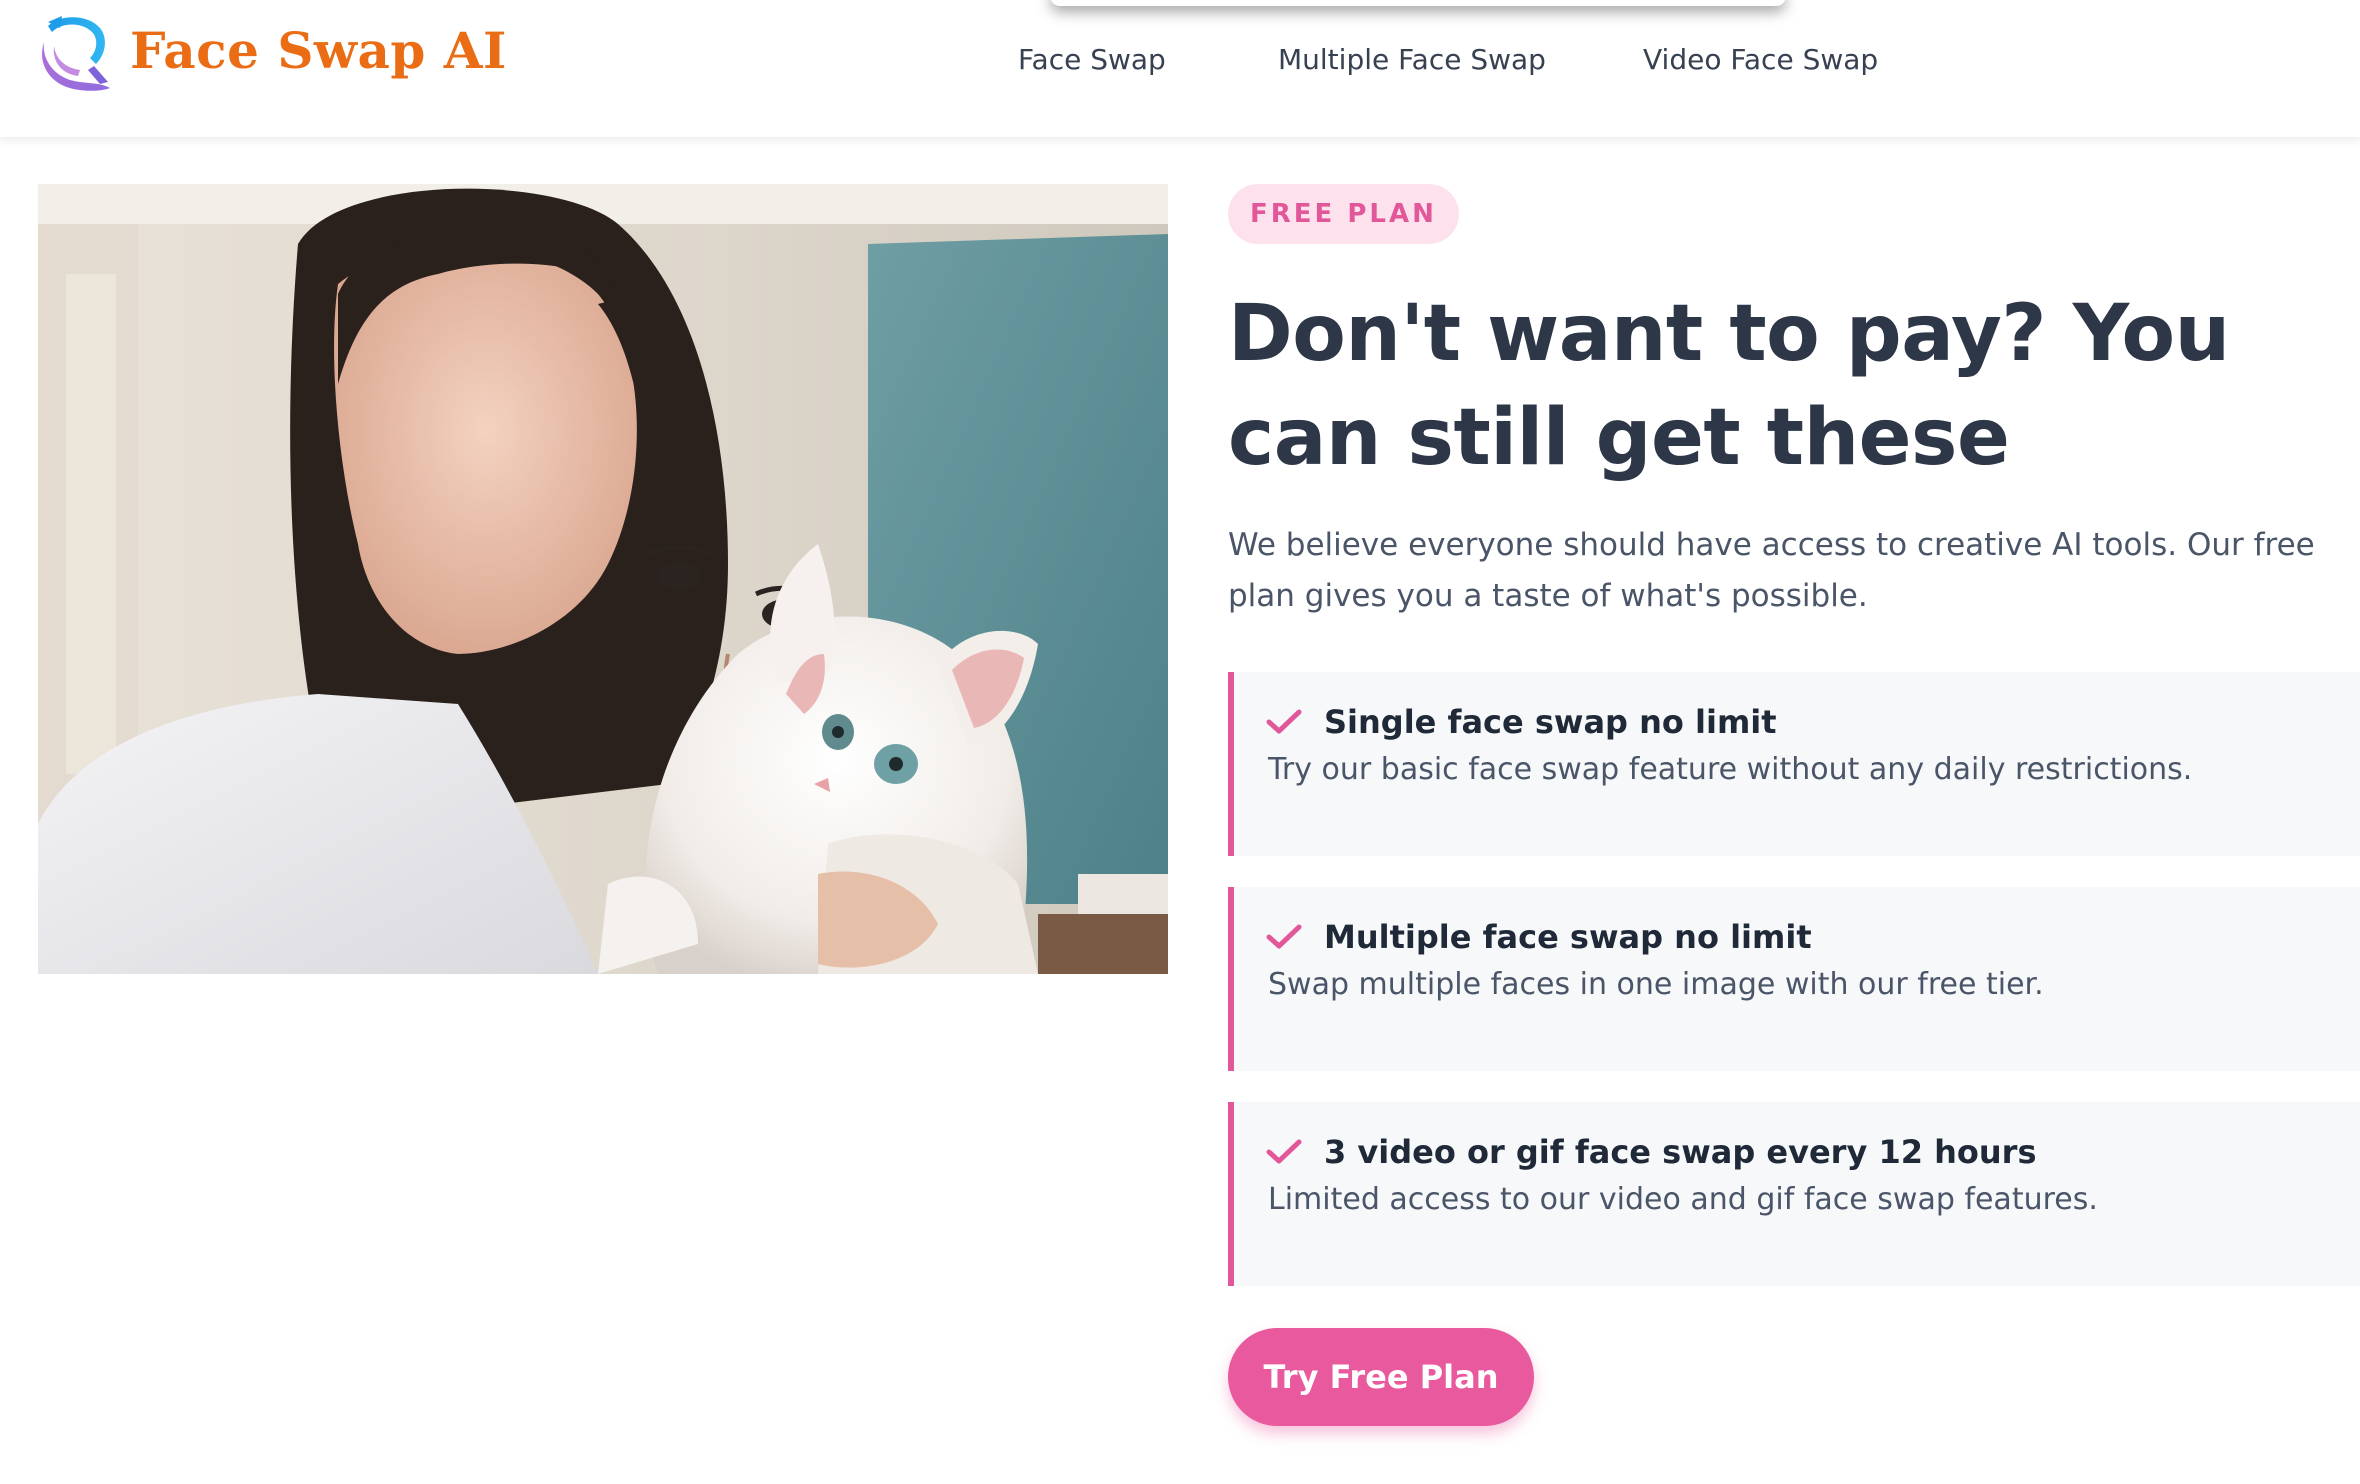 Image resolution: width=2360 pixels, height=1484 pixels. I want to click on feature-title: 3 video or gif face swap every 12 hours, so click(1680, 1152).